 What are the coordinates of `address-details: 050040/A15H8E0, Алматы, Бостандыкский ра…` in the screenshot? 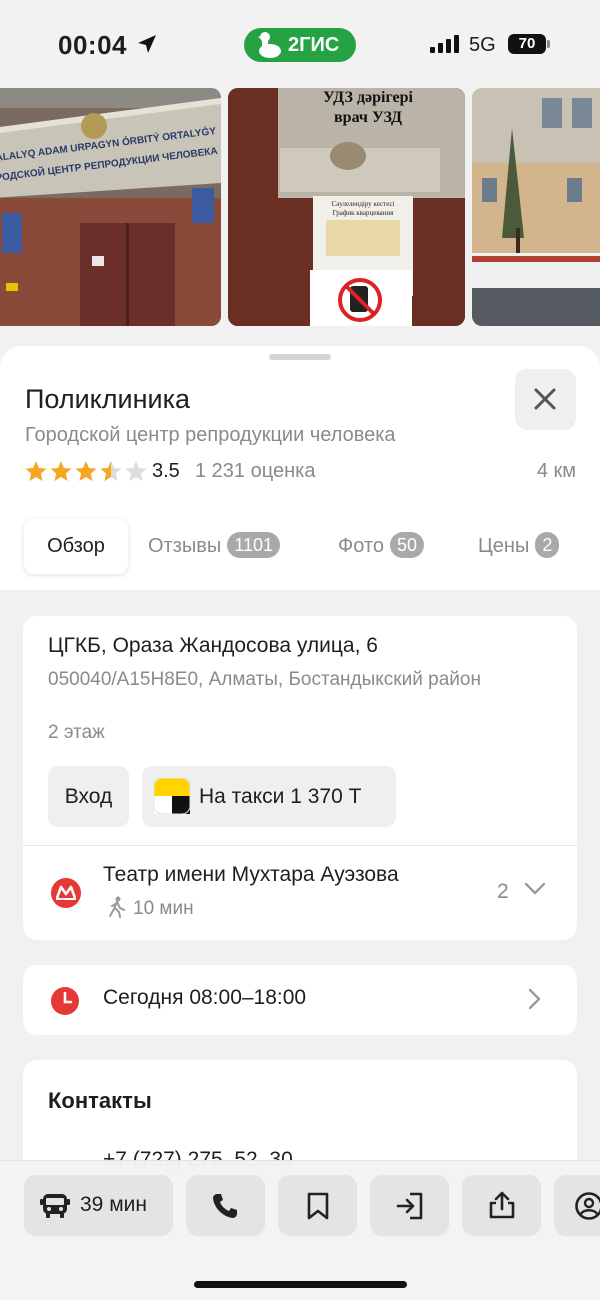 It's located at (264, 679).